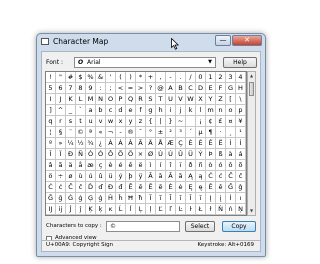 This screenshot has width=320, height=264. What do you see at coordinates (111, 176) in the screenshot?
I see `char-cell: ü` at bounding box center [111, 176].